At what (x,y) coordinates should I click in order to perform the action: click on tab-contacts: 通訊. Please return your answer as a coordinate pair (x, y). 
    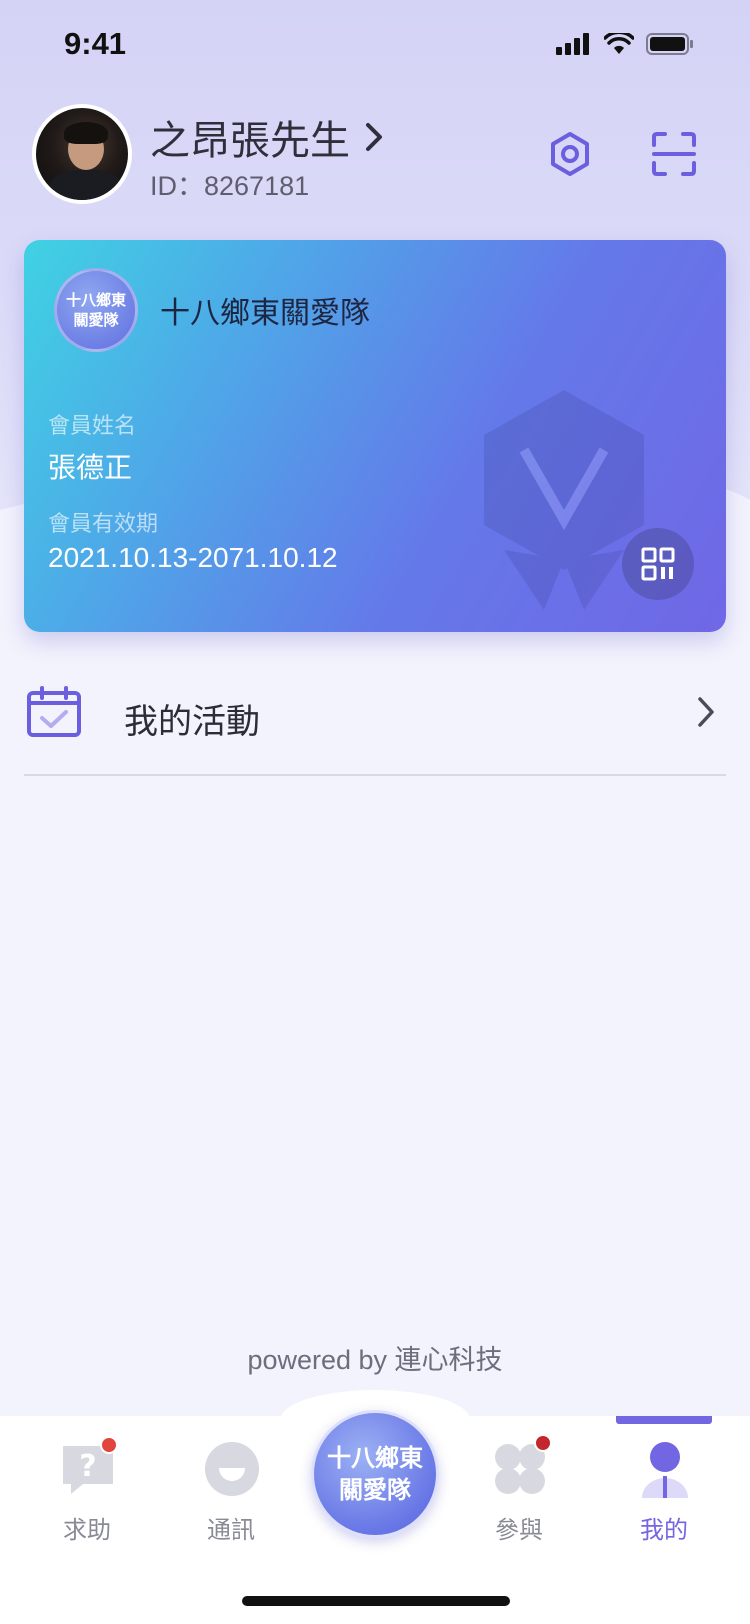
    Looking at the image, I should click on (231, 1495).